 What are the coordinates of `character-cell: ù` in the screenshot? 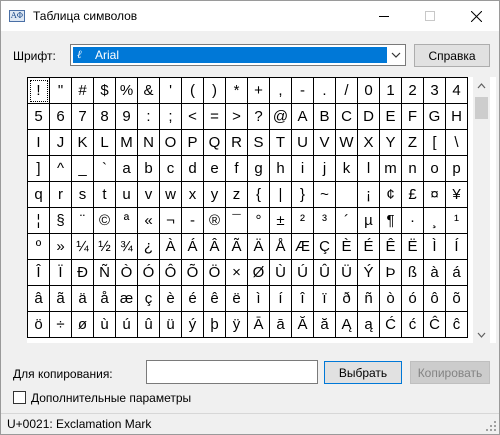 It's located at (105, 325).